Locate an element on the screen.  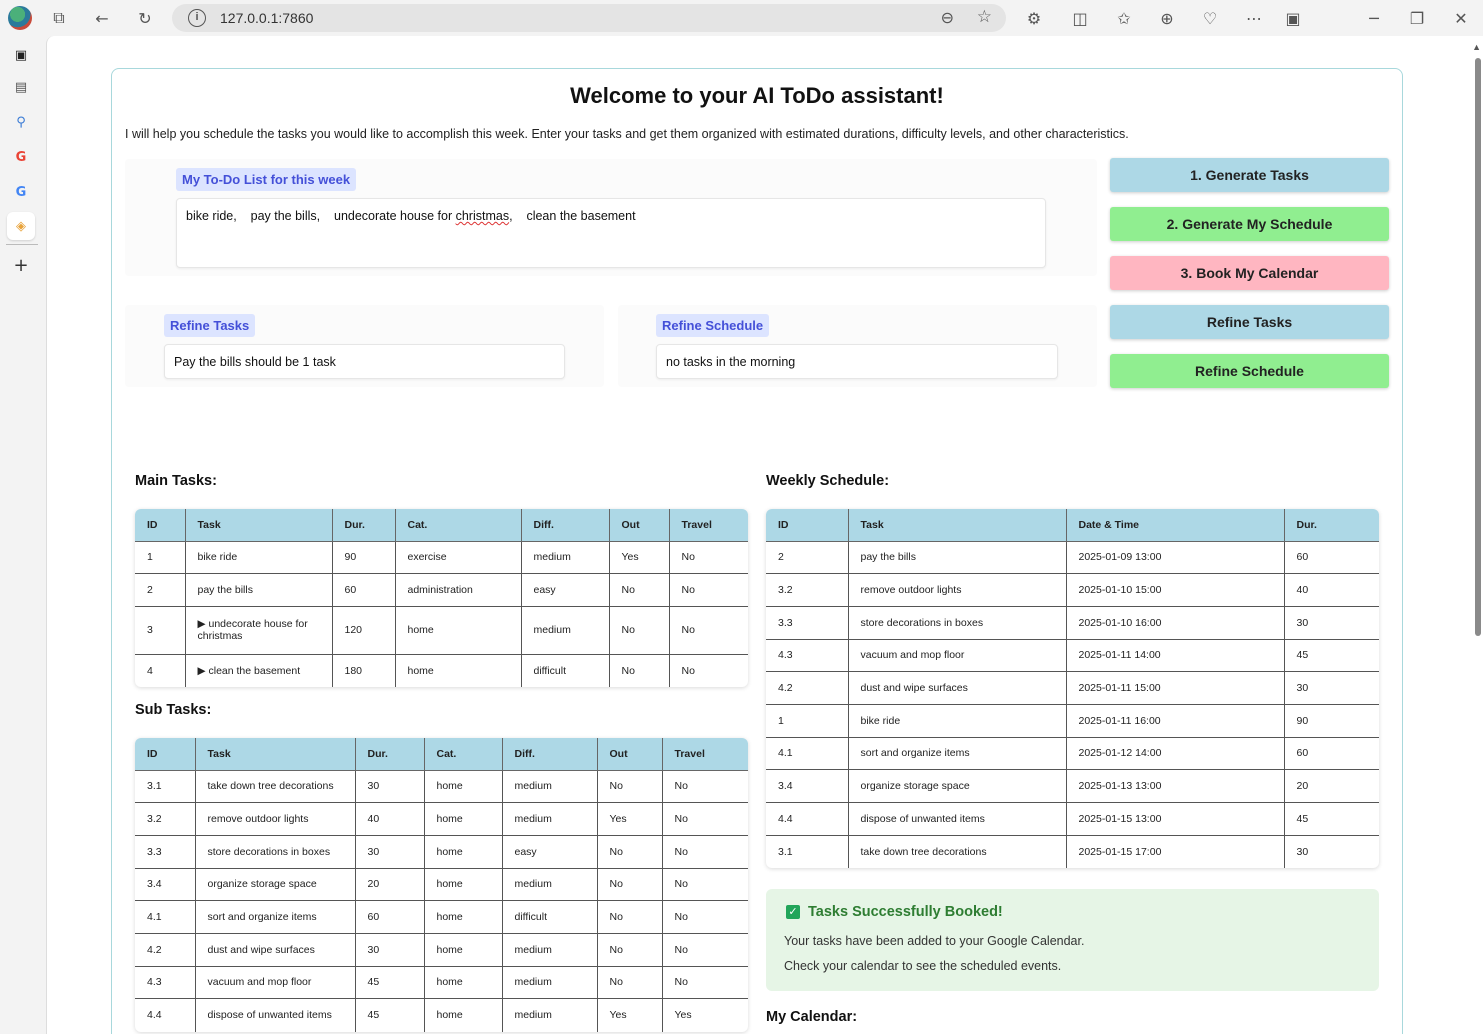
weekly-schedule-title: Weekly Schedule: is located at coordinates (828, 481).